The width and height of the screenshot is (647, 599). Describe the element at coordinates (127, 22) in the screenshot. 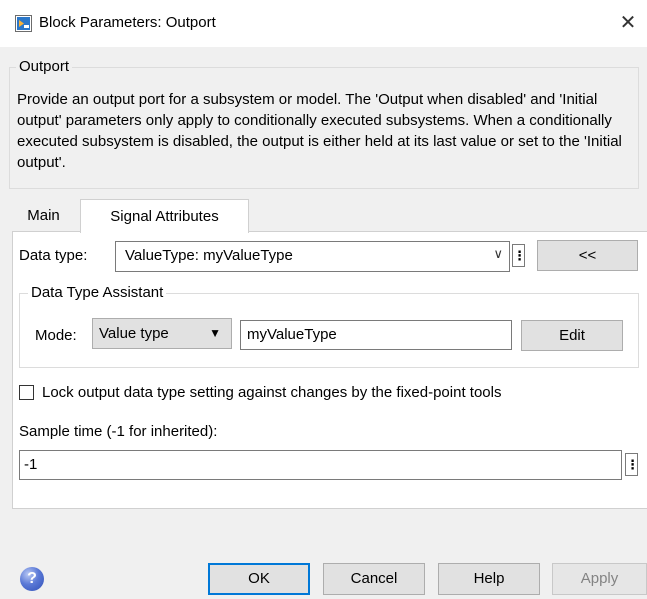

I see `window-title: Block Parameters: Outport` at that location.